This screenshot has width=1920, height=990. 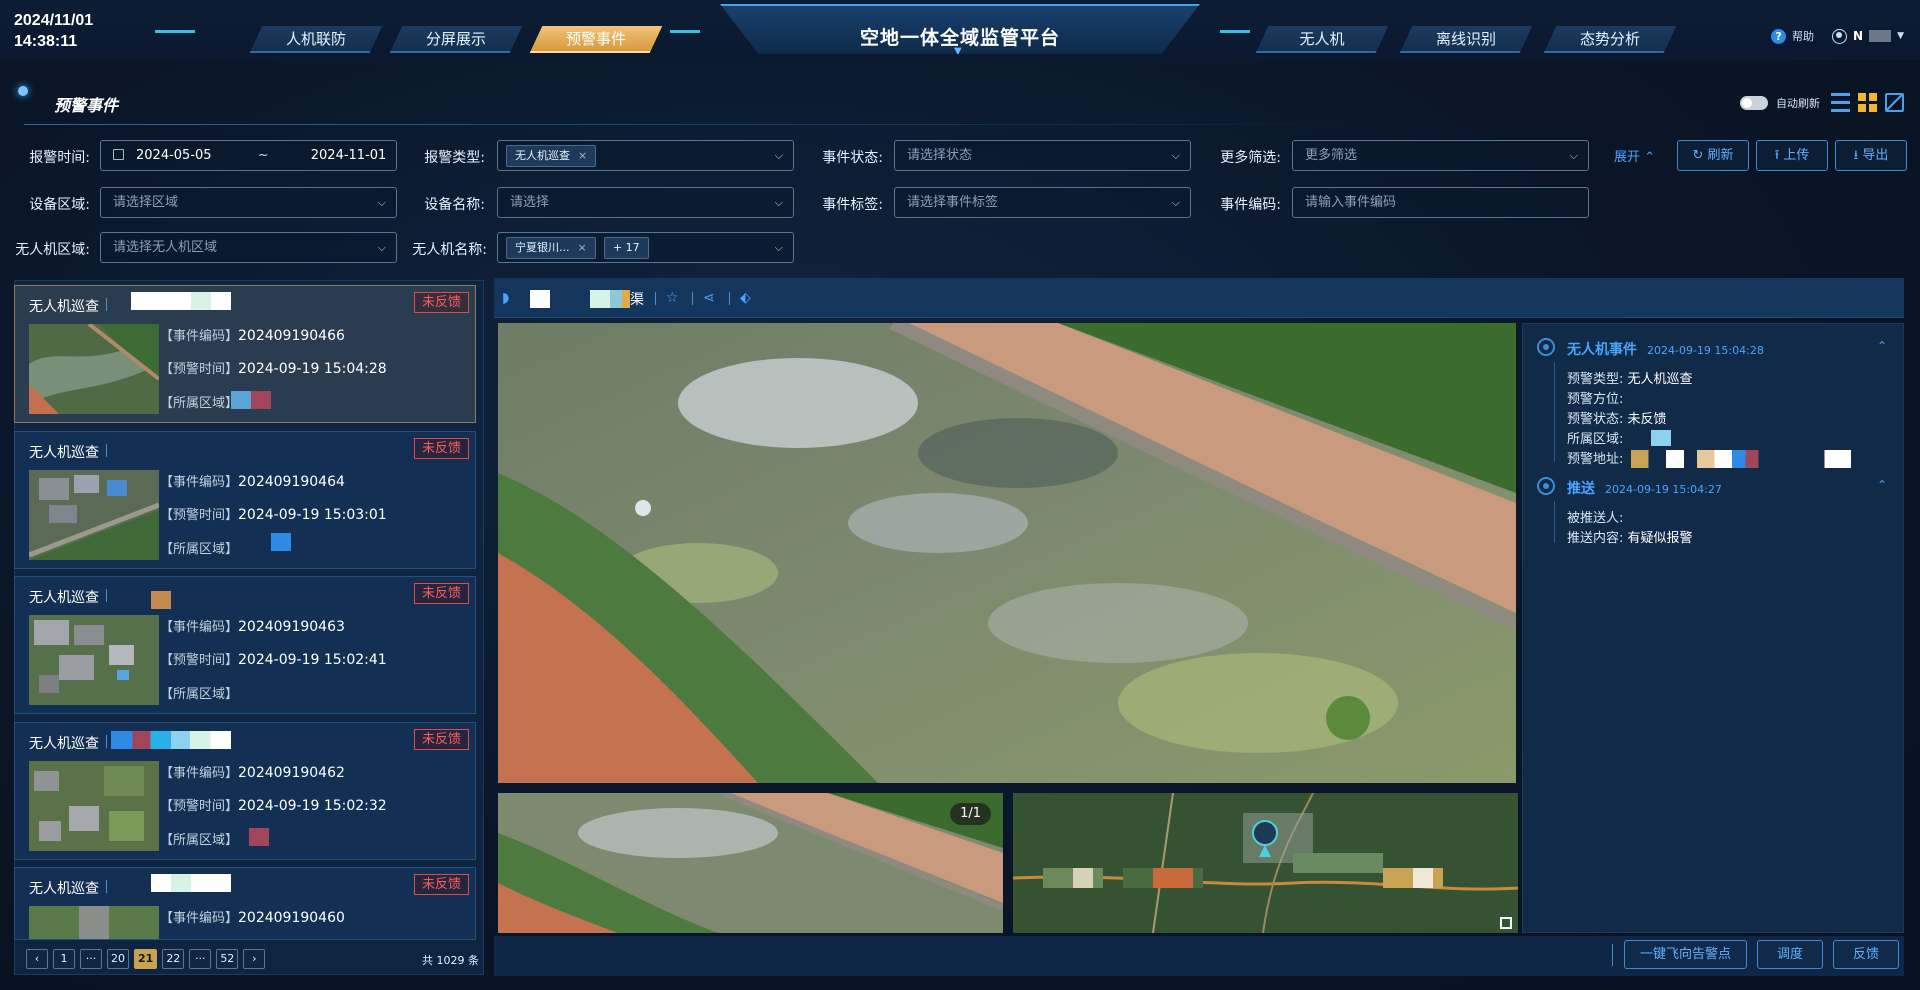 What do you see at coordinates (1866, 954) in the screenshot?
I see `feedback-button: 反馈` at bounding box center [1866, 954].